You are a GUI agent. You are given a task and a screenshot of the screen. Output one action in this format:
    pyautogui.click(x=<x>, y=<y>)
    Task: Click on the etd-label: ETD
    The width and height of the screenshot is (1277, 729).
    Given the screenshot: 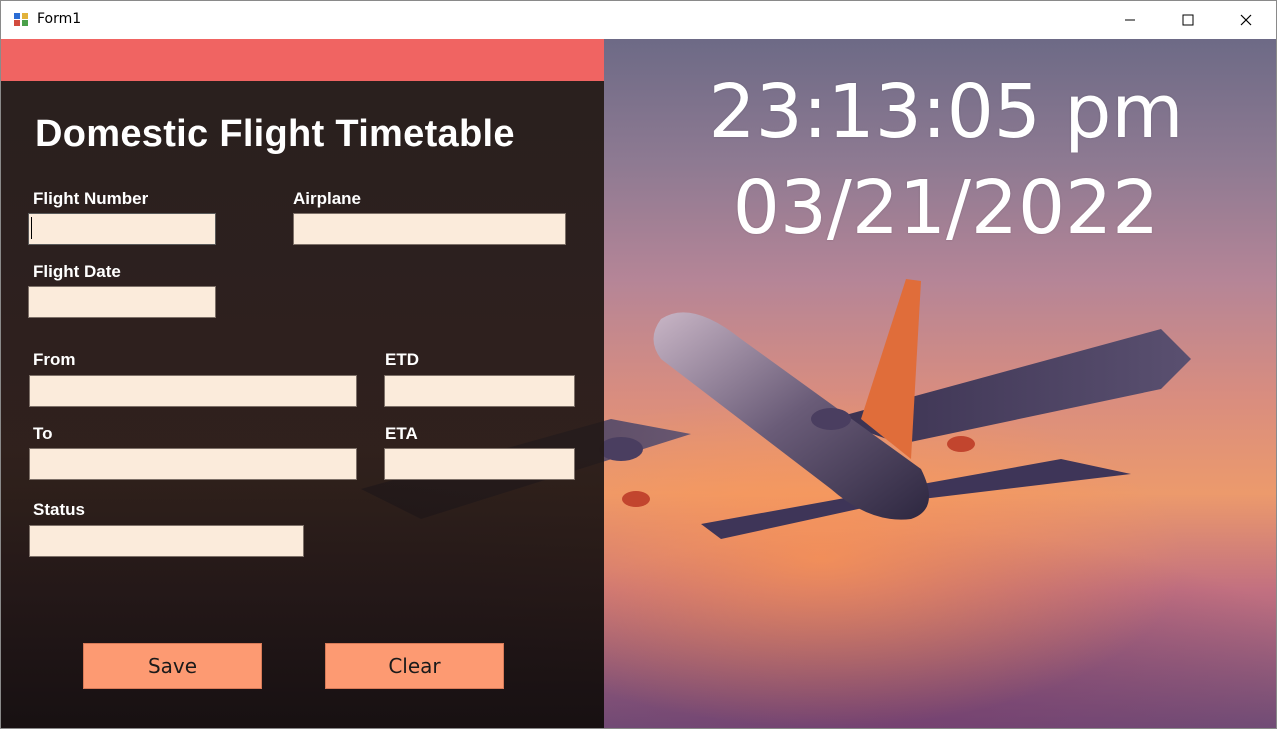 What is the action you would take?
    pyautogui.click(x=402, y=359)
    